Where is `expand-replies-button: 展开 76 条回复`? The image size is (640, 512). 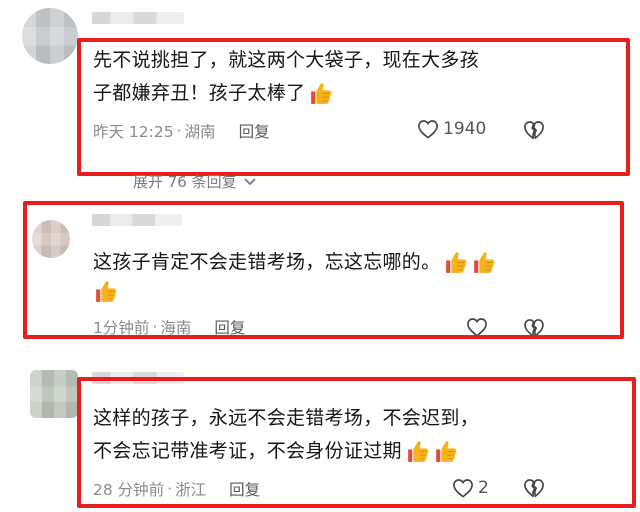
expand-replies-button: 展开 76 条回复 is located at coordinates (195, 181).